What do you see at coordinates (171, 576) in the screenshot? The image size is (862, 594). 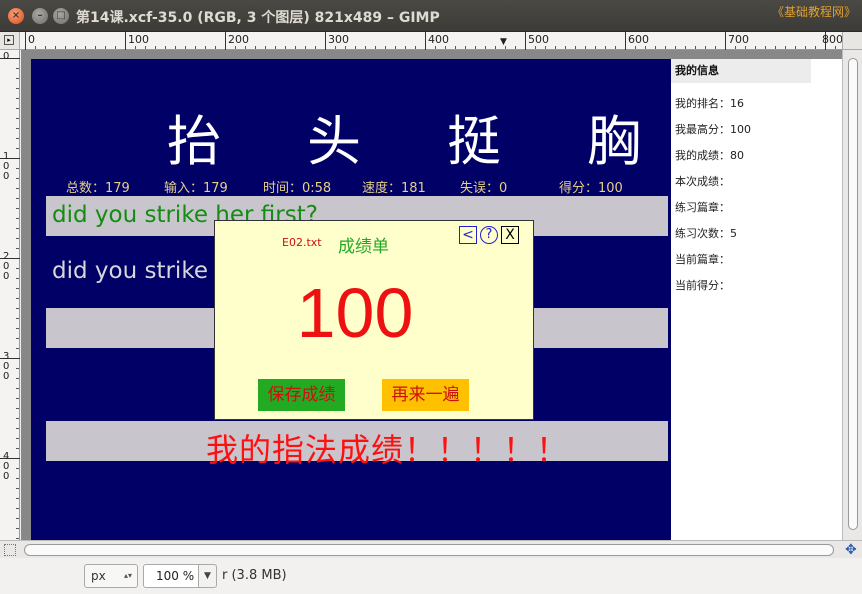 I see `zoom-input: 100 %` at bounding box center [171, 576].